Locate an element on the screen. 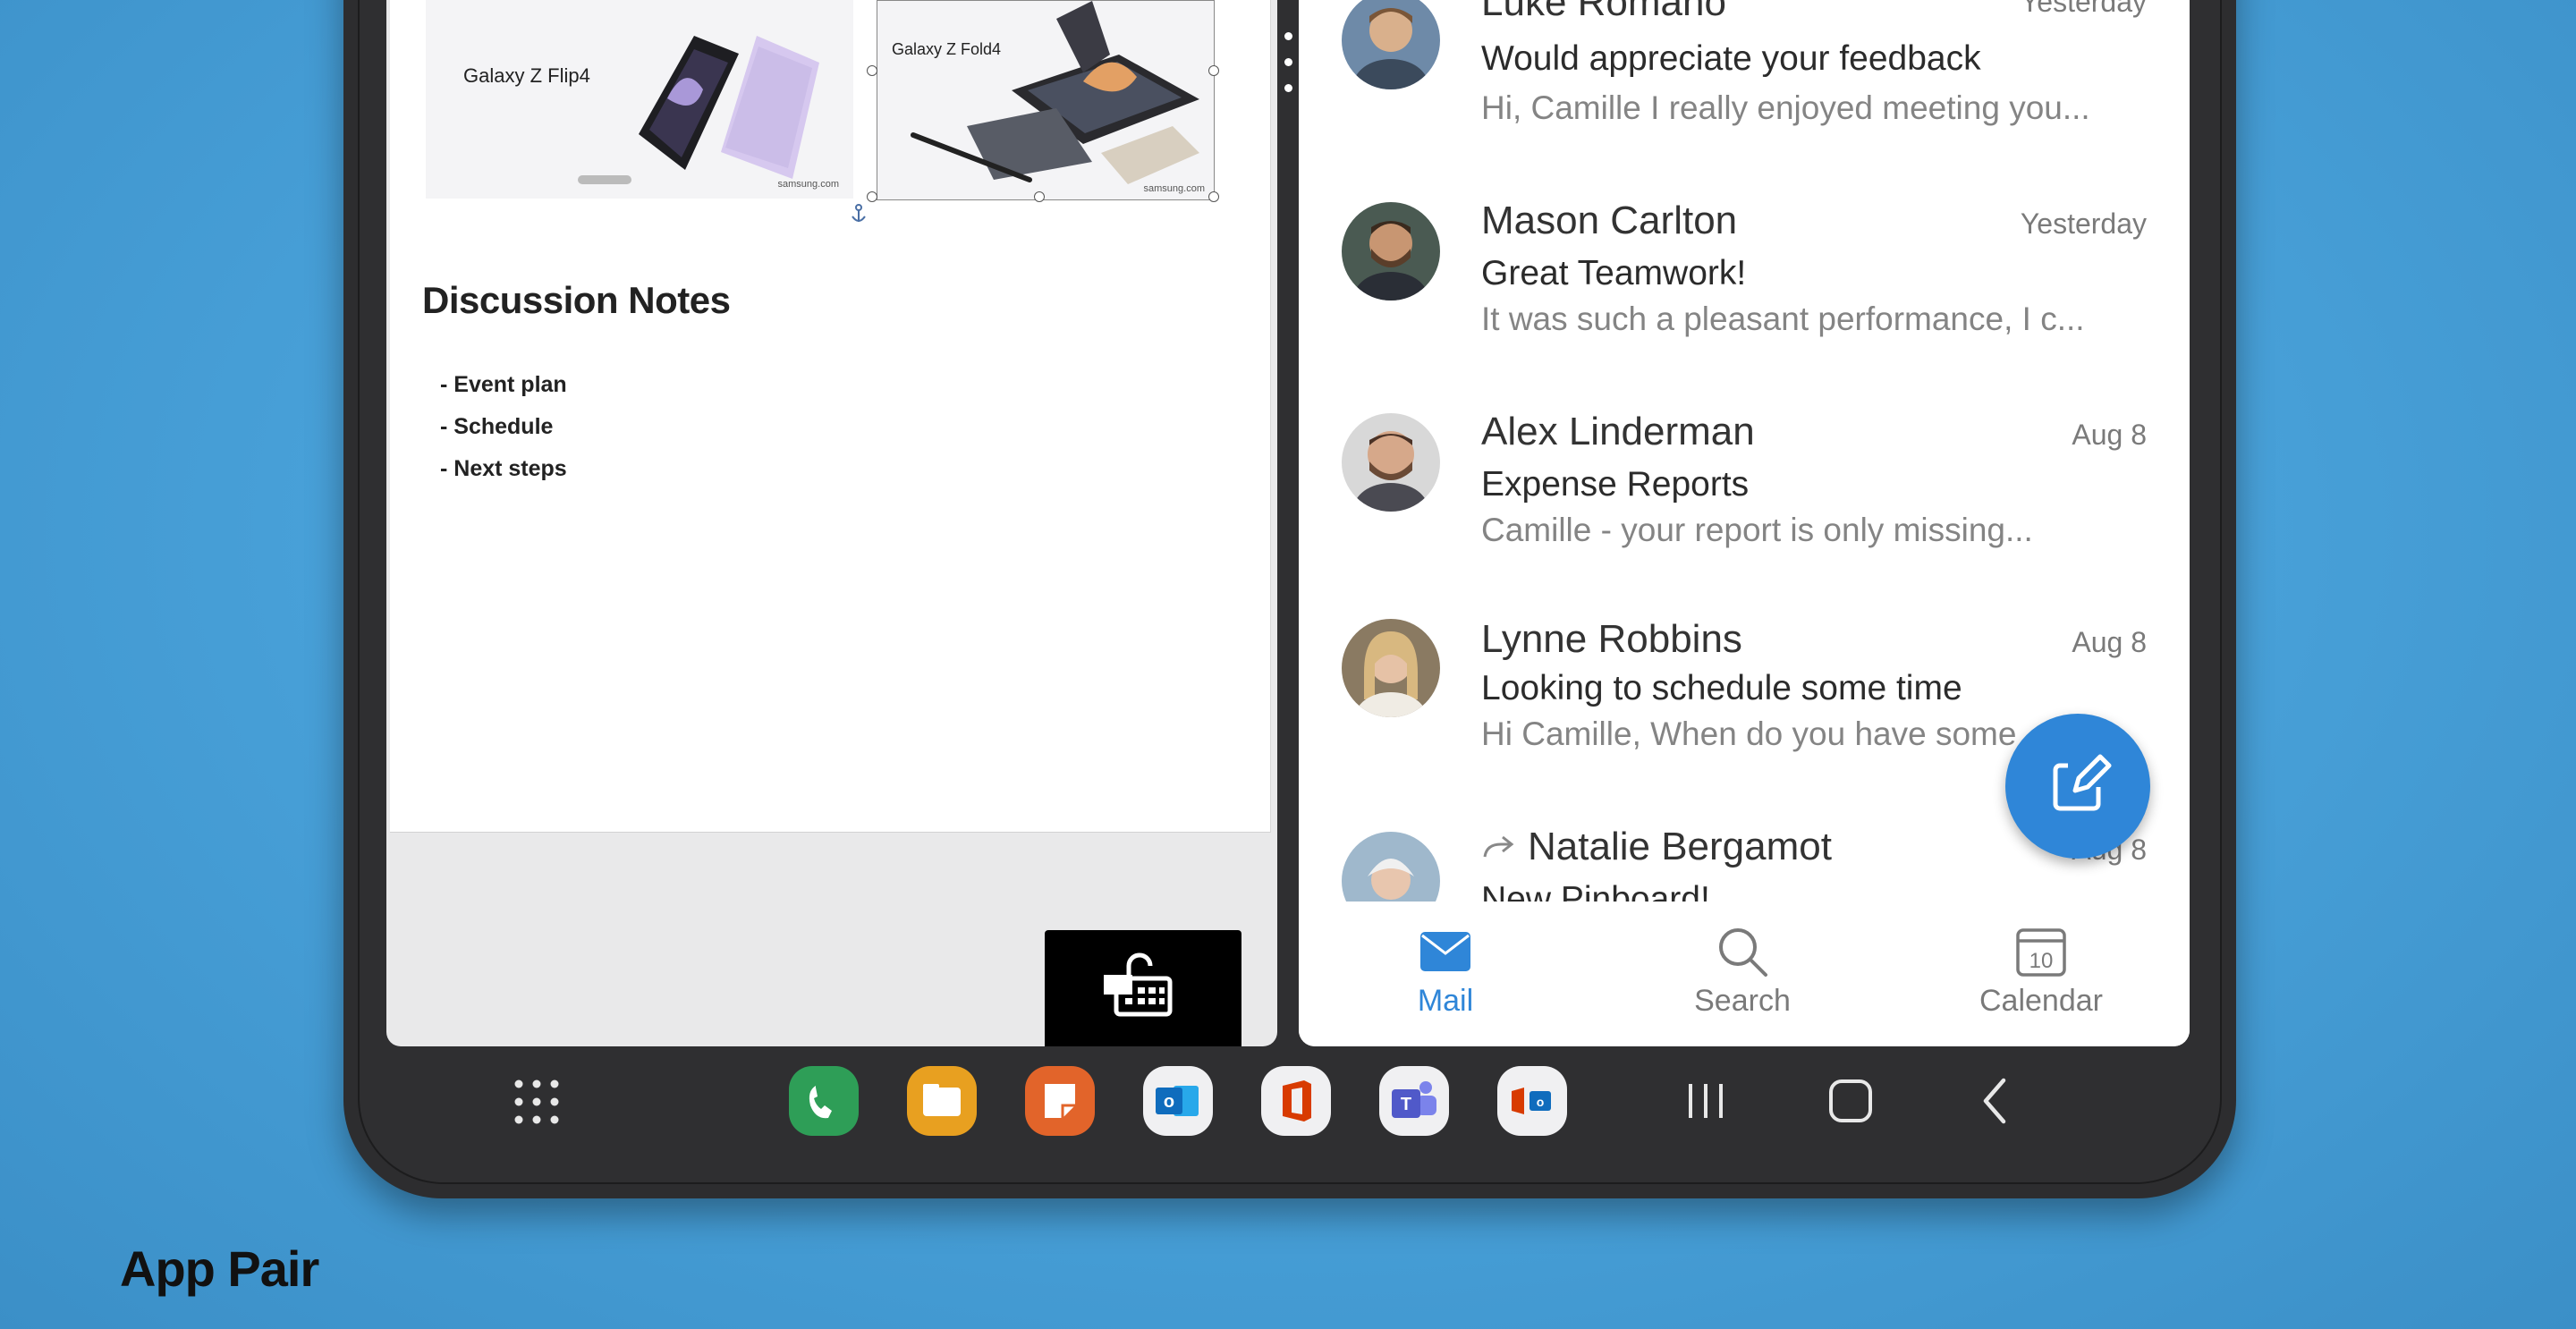  files-app-icon is located at coordinates (942, 1101).